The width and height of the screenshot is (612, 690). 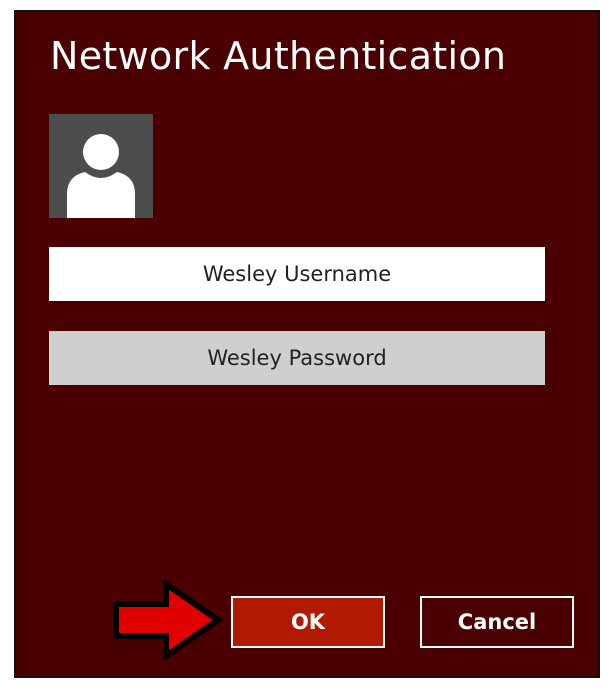 I want to click on user-avatar-icon, so click(x=101, y=166).